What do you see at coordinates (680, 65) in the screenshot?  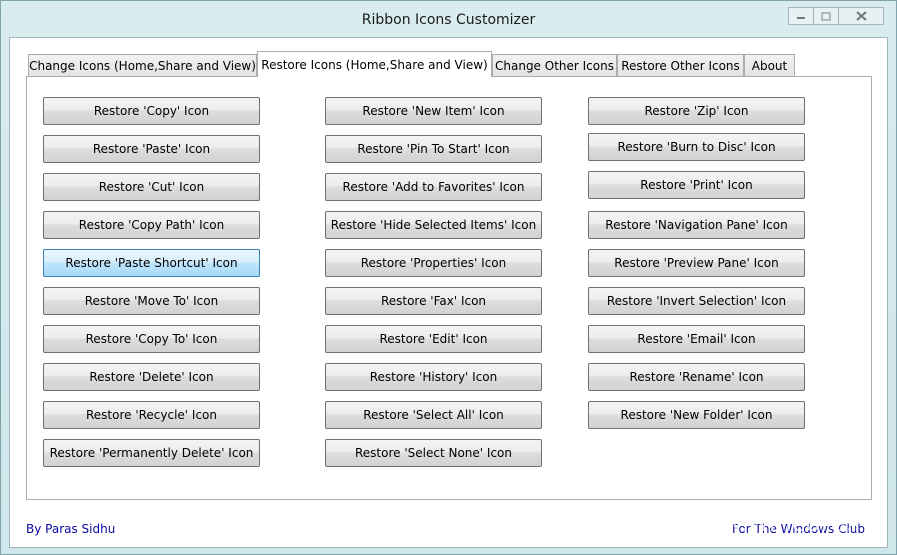 I see `tab-restore-other-icons: Restore Other Icons` at bounding box center [680, 65].